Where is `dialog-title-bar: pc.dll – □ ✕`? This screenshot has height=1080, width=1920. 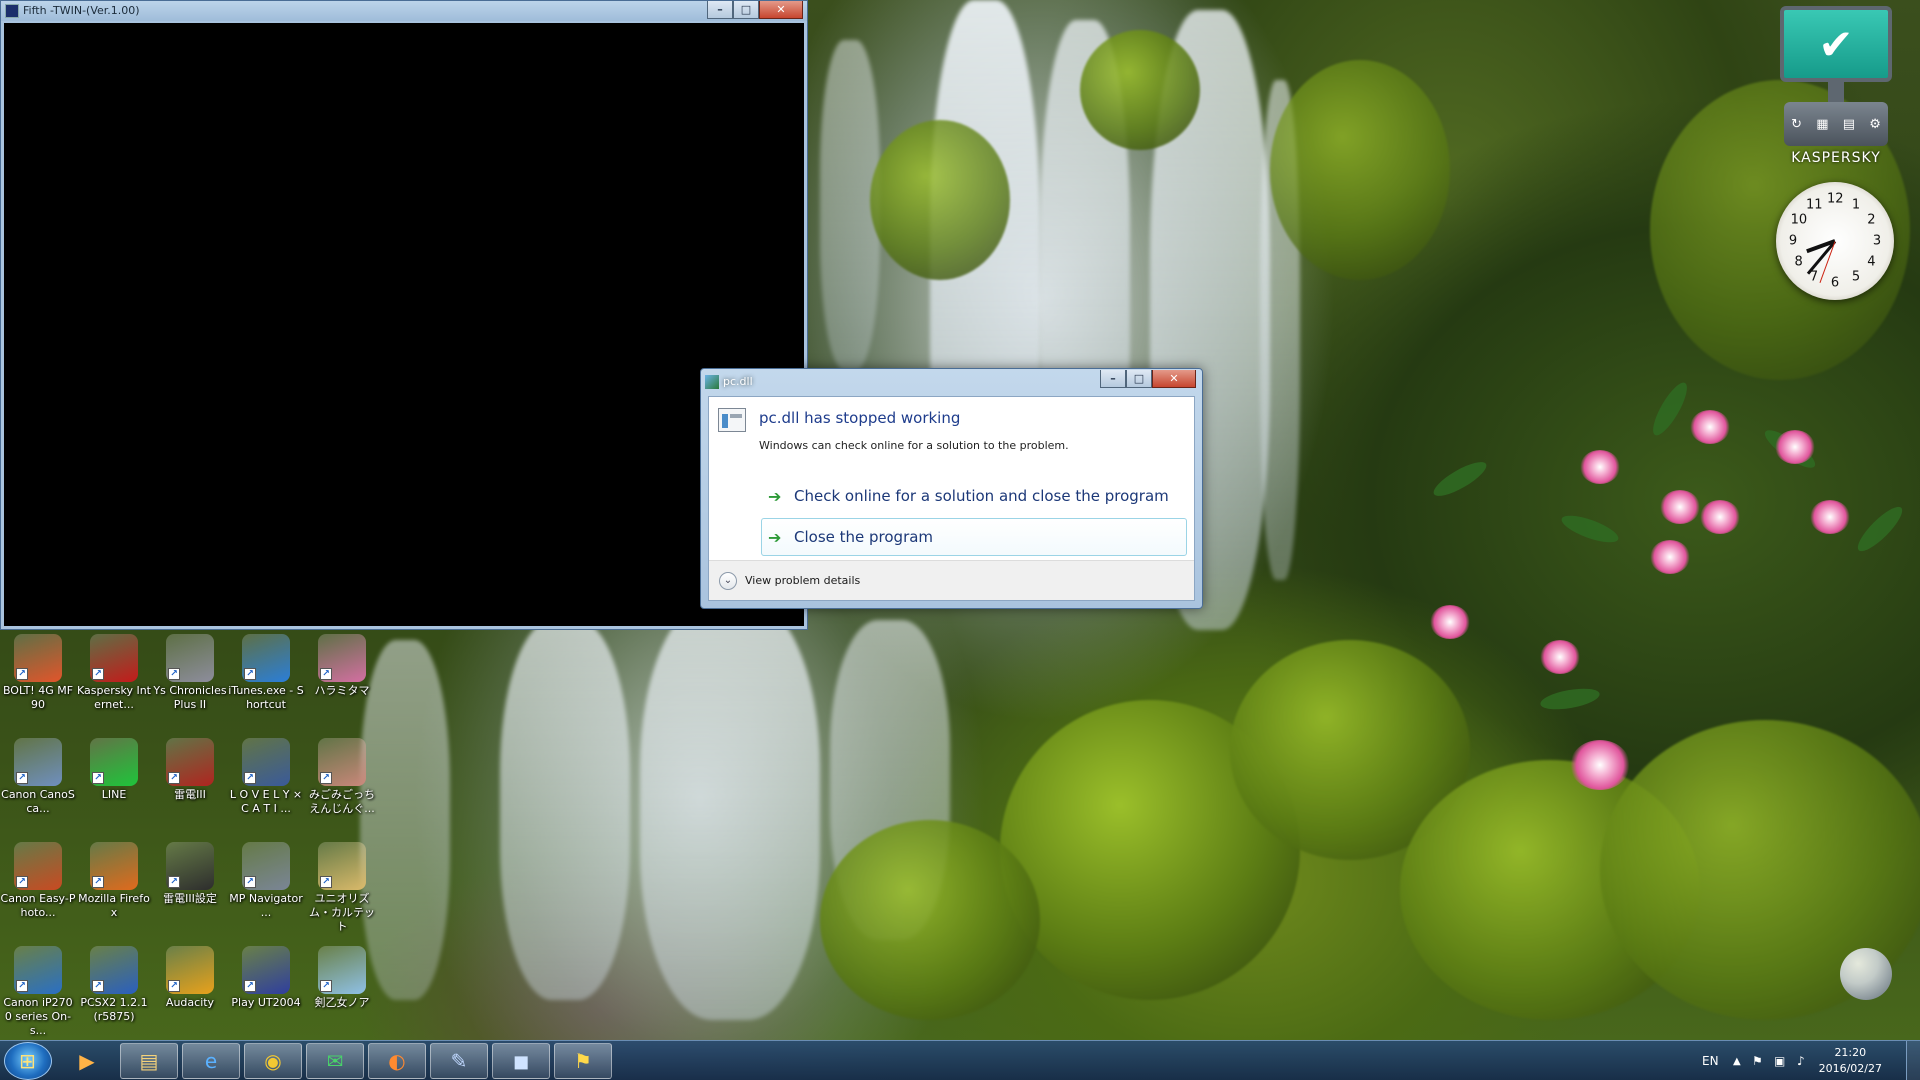
dialog-title-bar: pc.dll – □ ✕ is located at coordinates (951, 381).